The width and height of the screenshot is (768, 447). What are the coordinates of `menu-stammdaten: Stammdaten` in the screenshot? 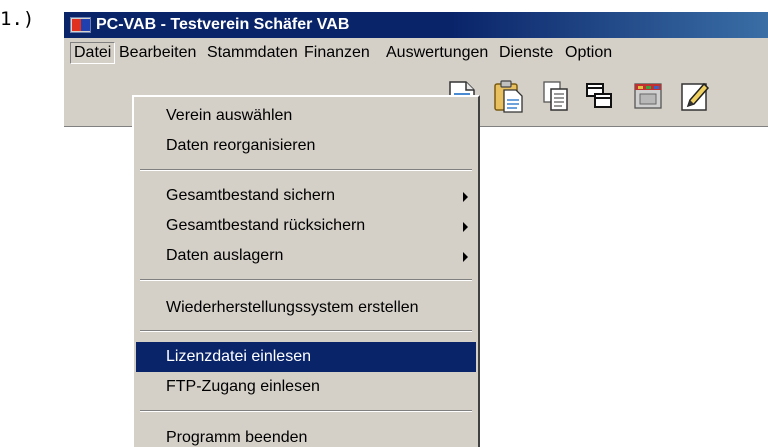 It's located at (252, 53).